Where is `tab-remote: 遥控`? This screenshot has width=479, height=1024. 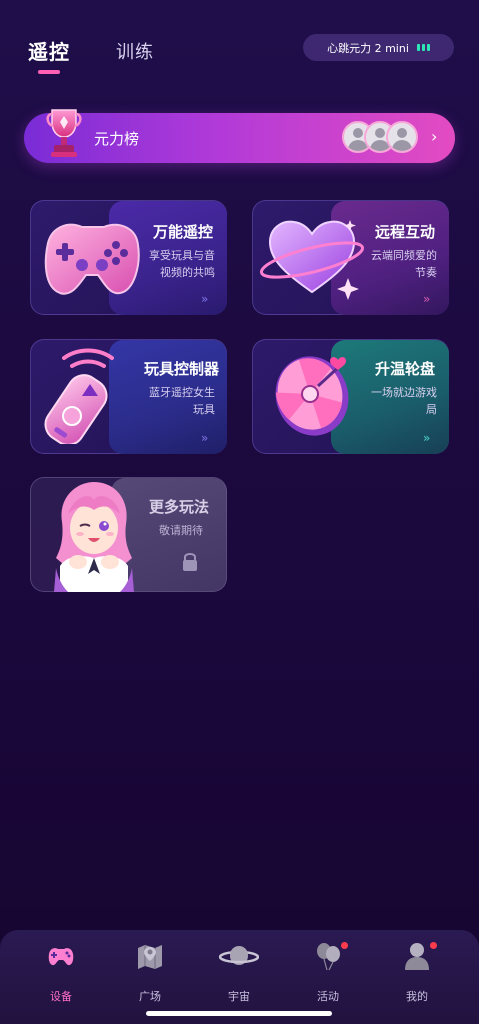
tab-remote: 遥控 is located at coordinates (49, 50).